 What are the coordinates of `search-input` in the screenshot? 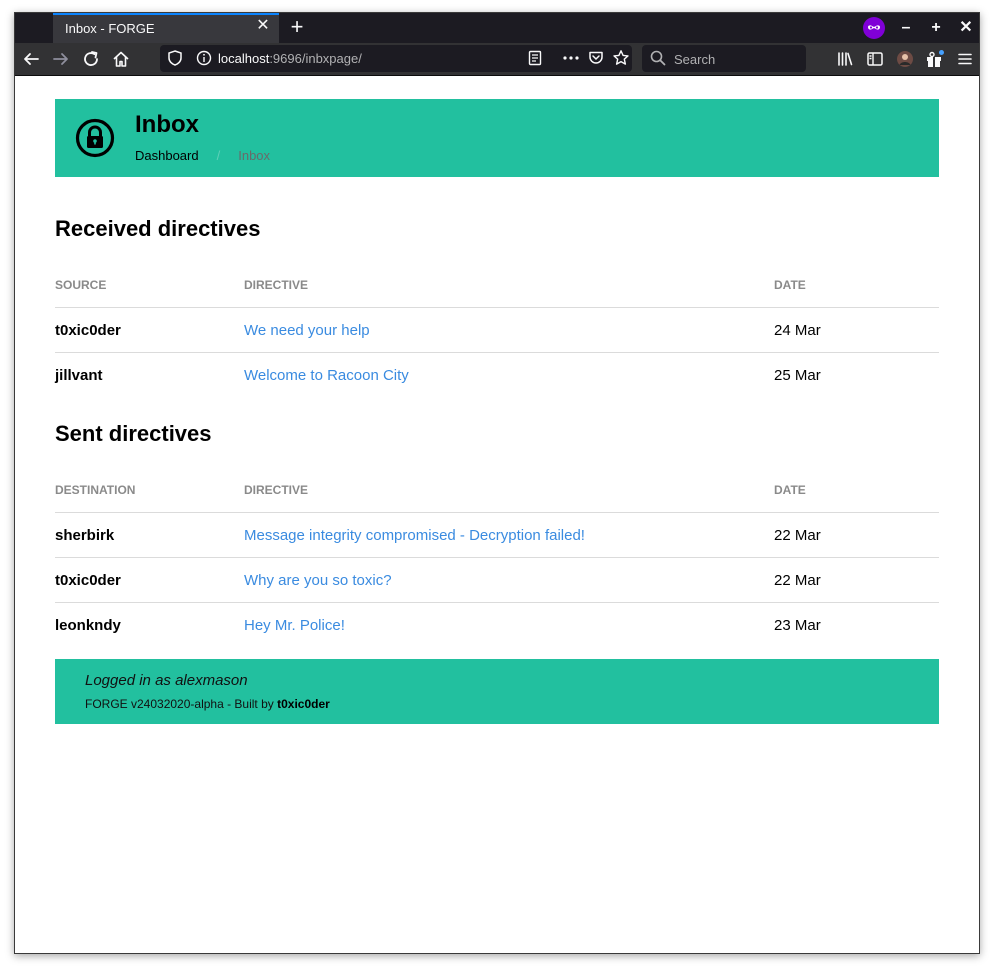 It's located at (736, 59).